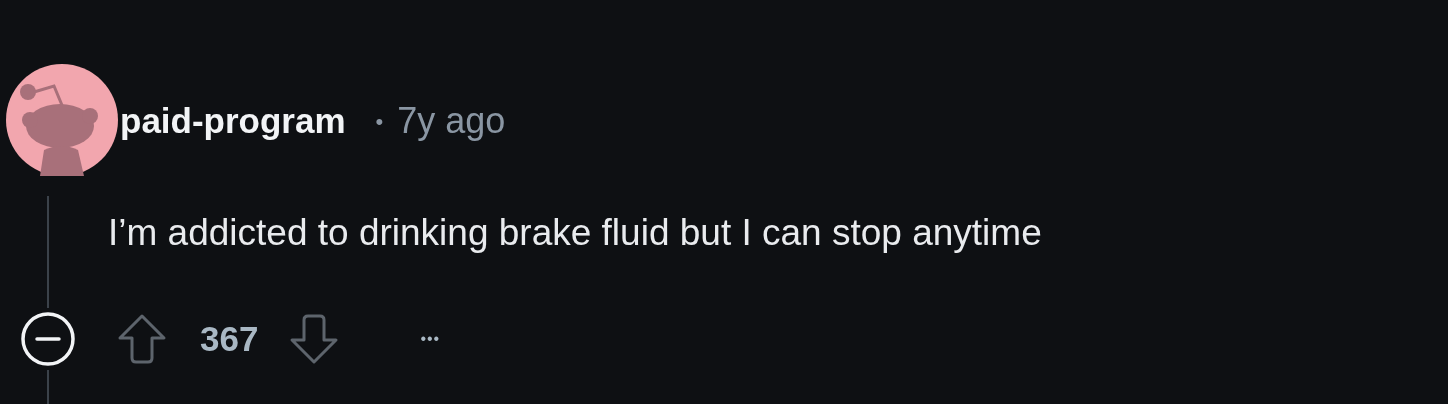 The width and height of the screenshot is (1448, 404). Describe the element at coordinates (430, 339) in the screenshot. I see `more-options-button: •••` at that location.